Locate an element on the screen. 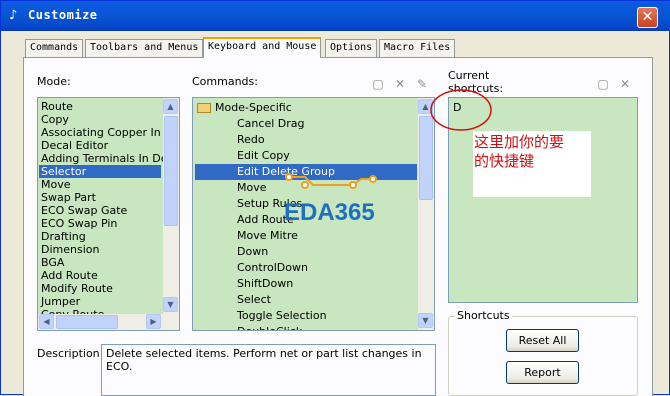 Image resolution: width=670 pixels, height=396 pixels. command-list-item: Toggle Selection is located at coordinates (282, 316).